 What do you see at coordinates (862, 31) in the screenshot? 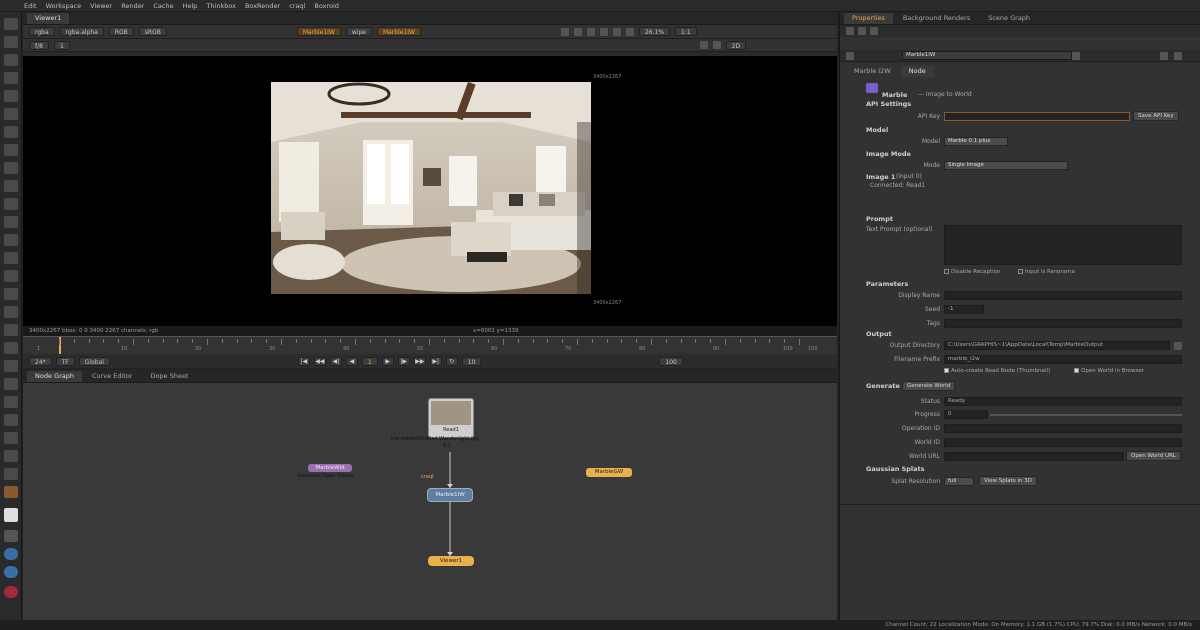
I see `max-panel-icon` at bounding box center [862, 31].